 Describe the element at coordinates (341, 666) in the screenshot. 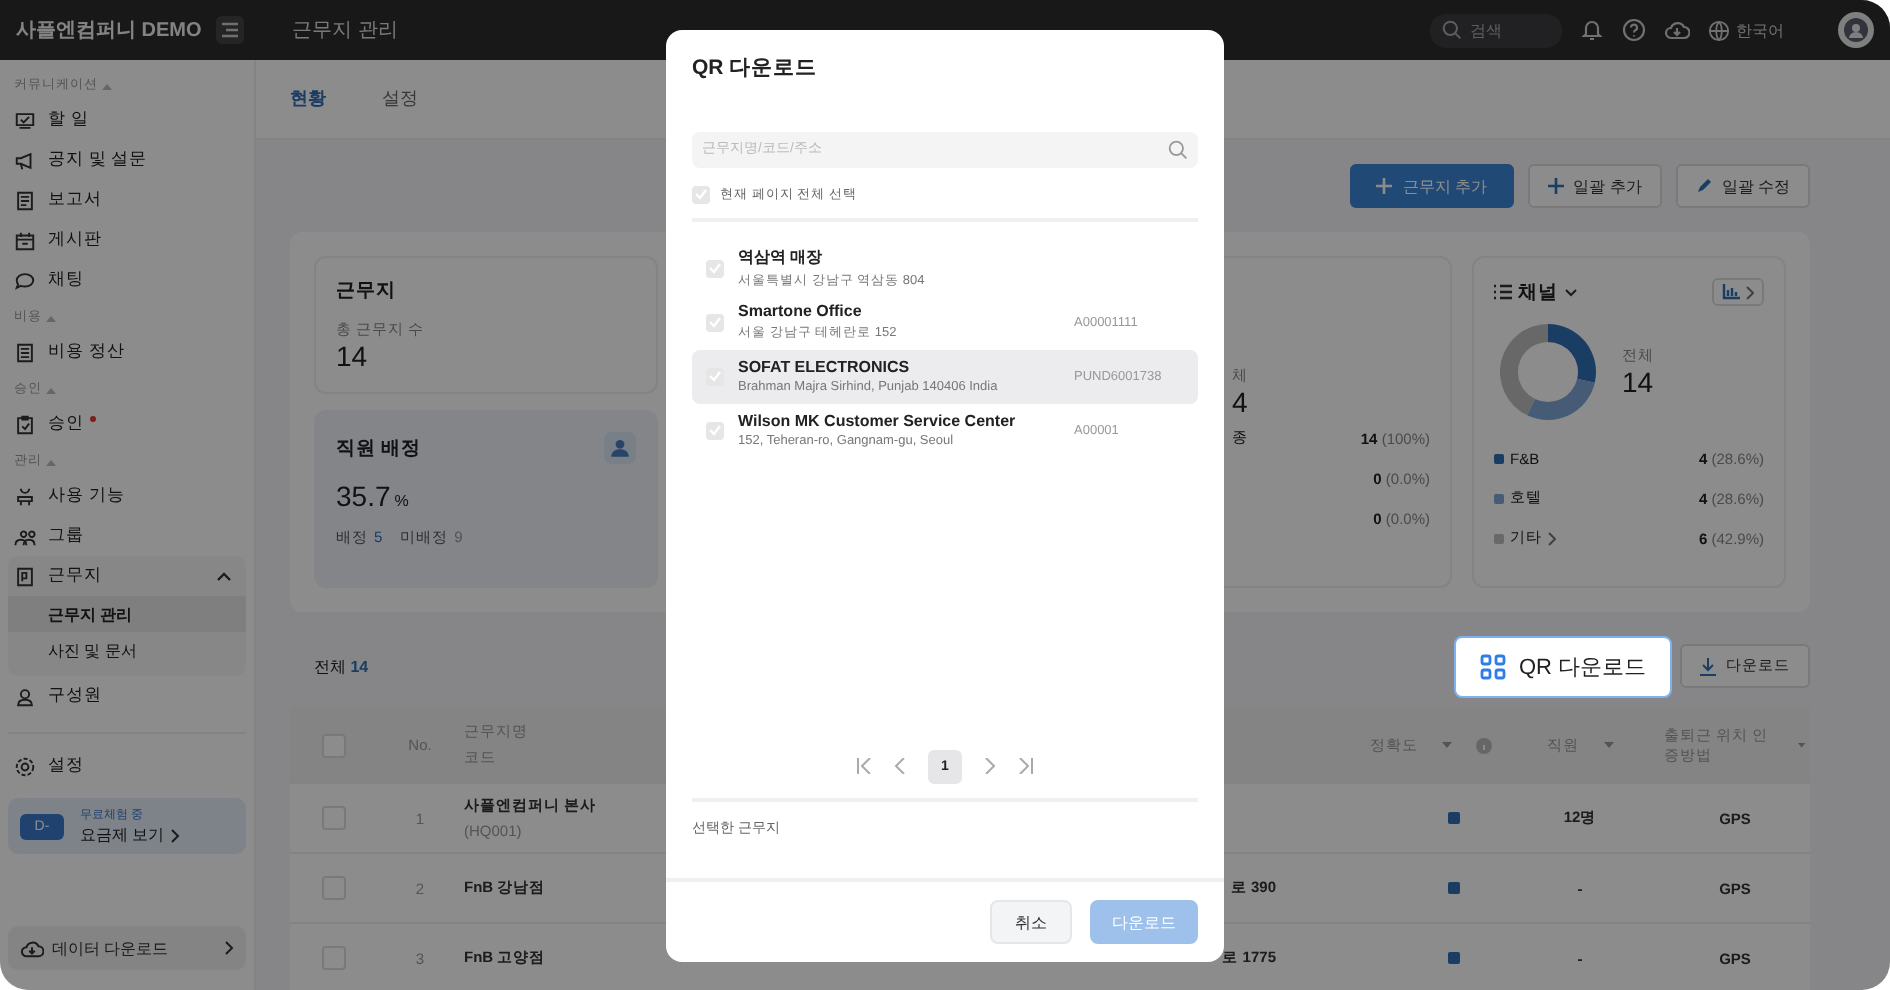

I see `total-count: 전체 14` at that location.